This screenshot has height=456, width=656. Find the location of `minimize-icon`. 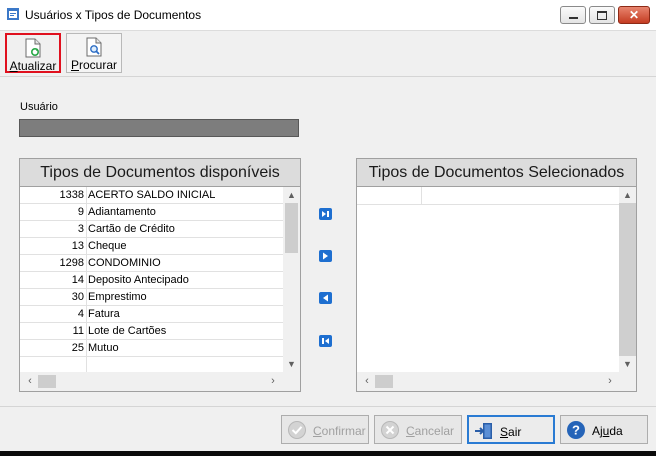

minimize-icon is located at coordinates (573, 15).